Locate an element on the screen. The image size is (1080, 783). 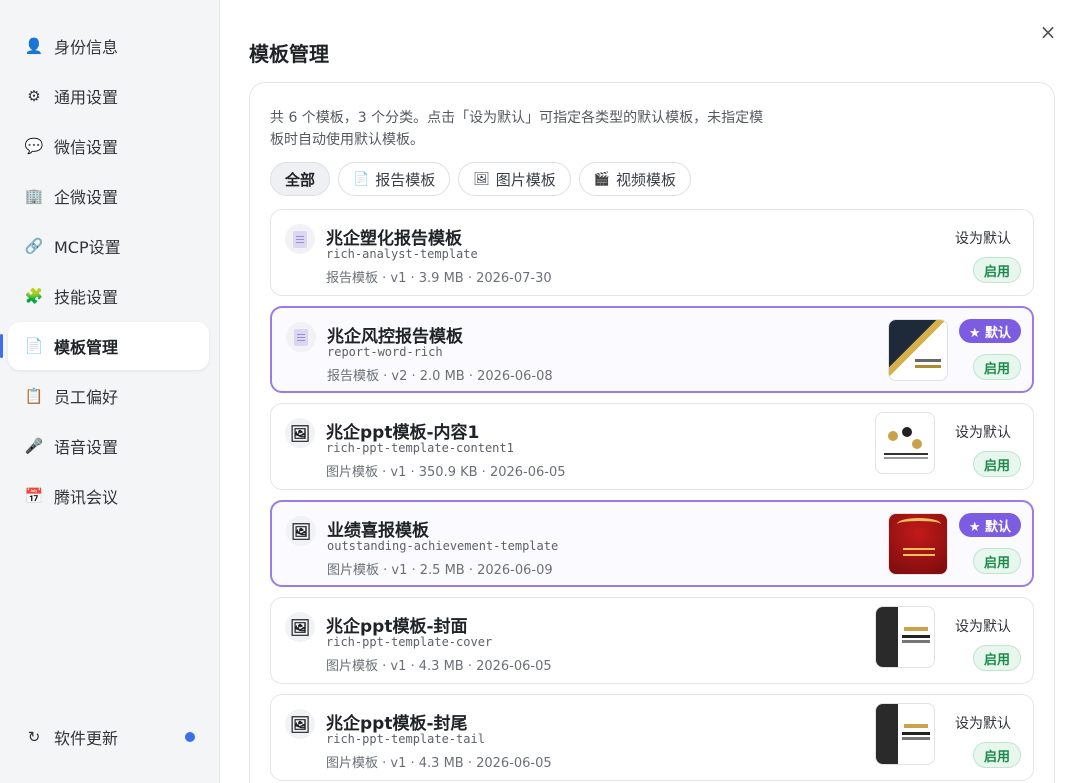
document-glyph is located at coordinates (300, 239).